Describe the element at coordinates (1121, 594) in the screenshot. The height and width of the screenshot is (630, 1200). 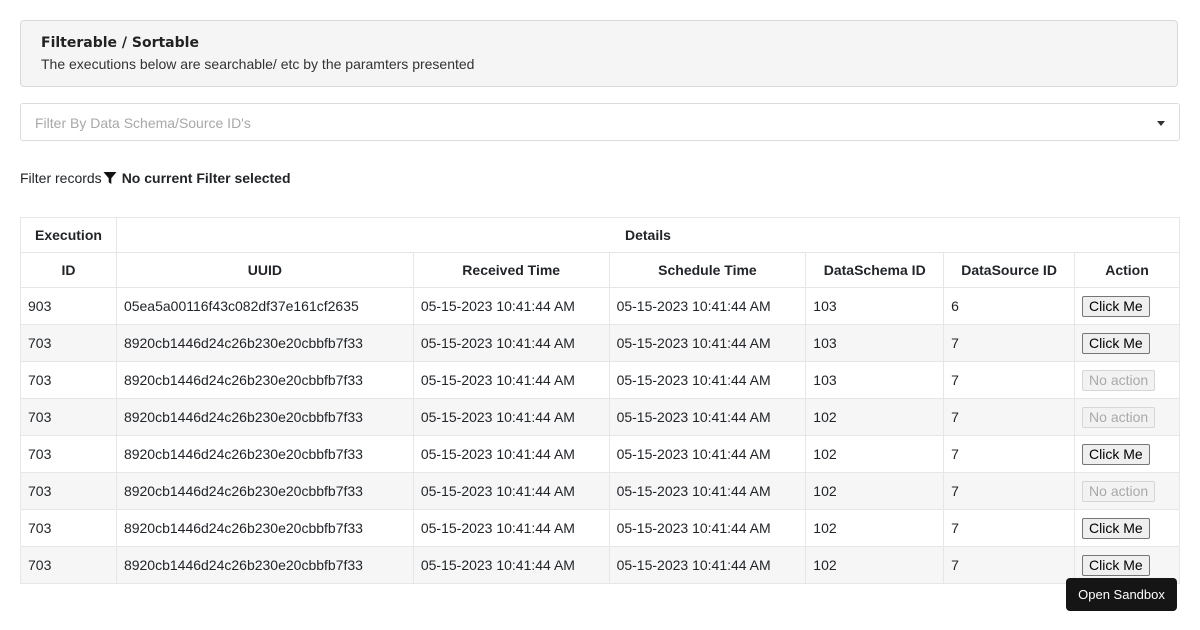
I see `open-sandbox-button: Open Sandbox` at that location.